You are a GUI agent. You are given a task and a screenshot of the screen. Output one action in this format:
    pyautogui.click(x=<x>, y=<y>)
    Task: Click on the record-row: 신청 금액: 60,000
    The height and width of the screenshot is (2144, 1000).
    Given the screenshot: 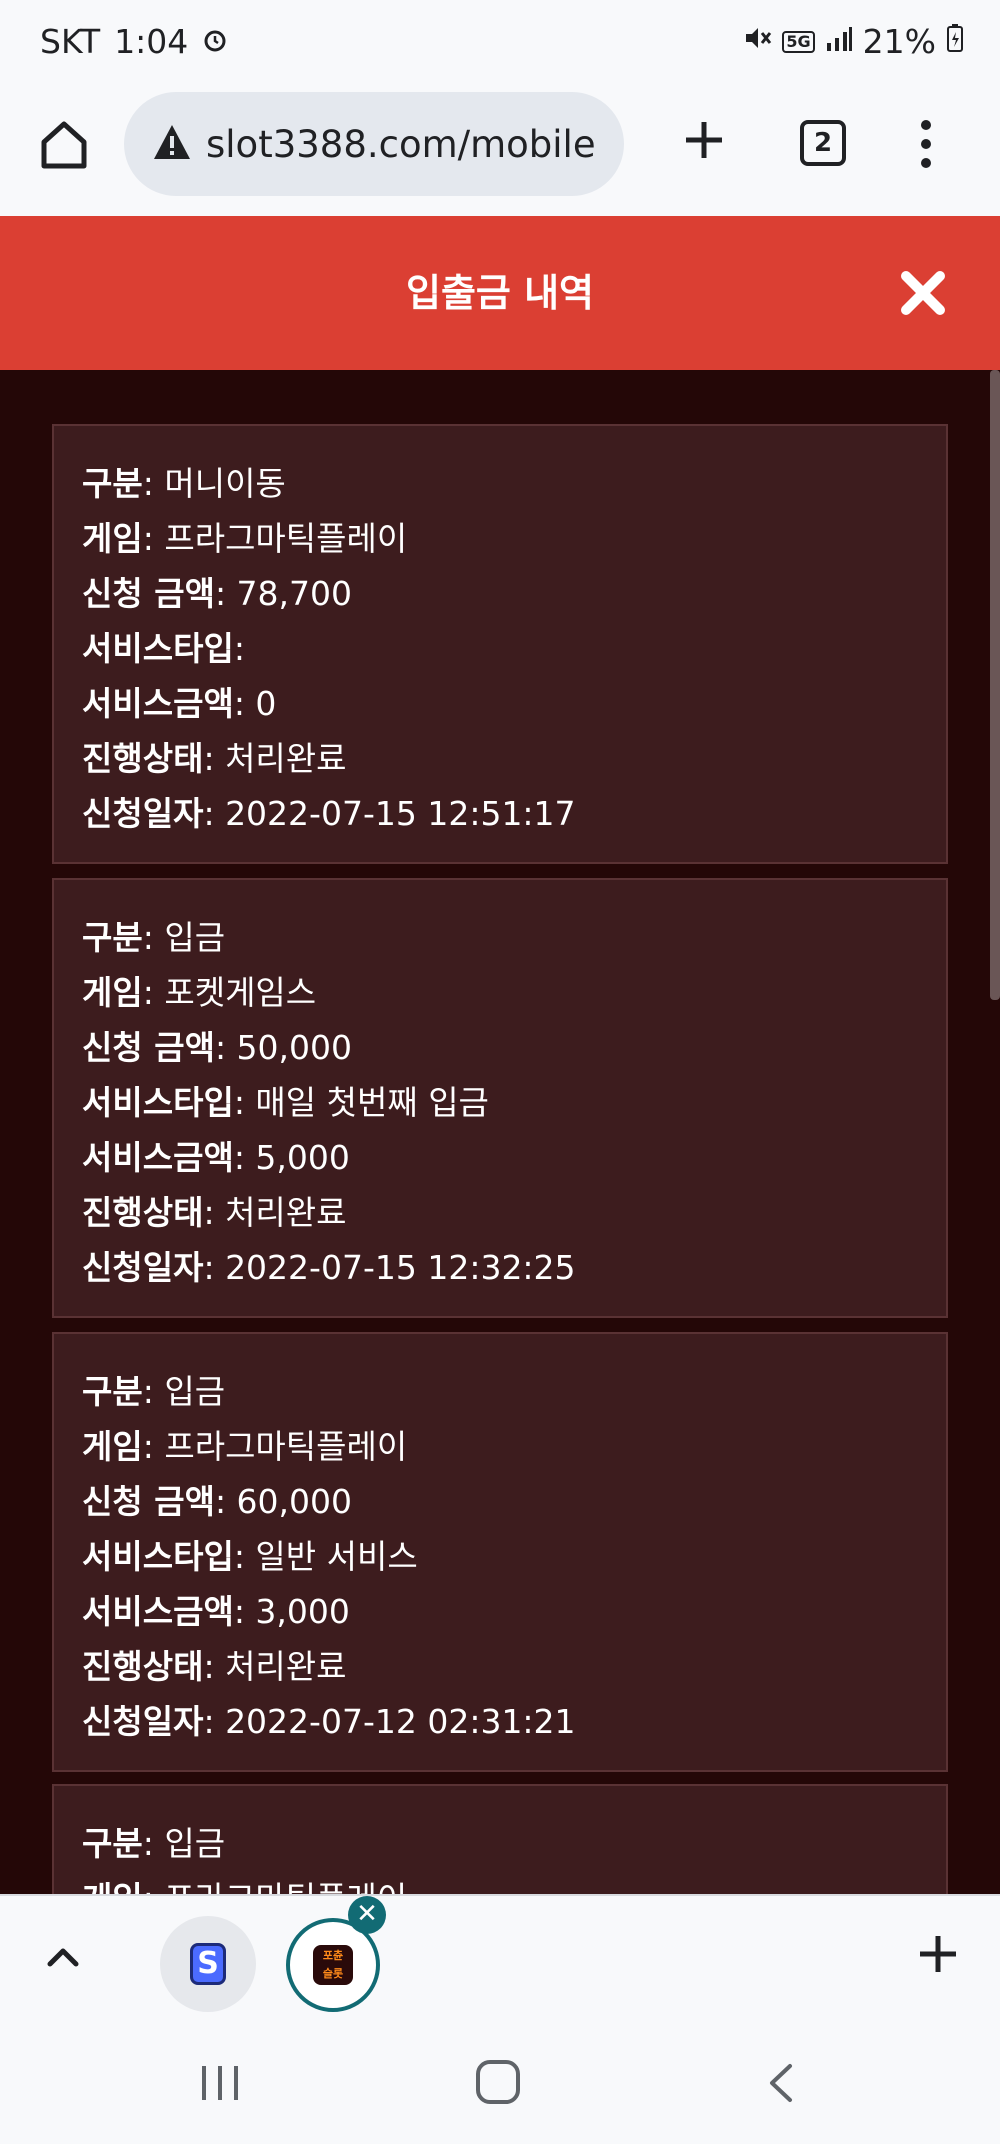 What is the action you would take?
    pyautogui.click(x=217, y=1501)
    